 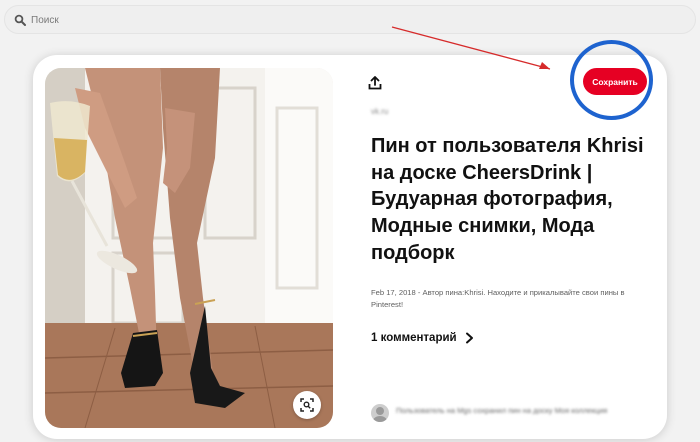 I want to click on search-input, so click(x=351, y=20).